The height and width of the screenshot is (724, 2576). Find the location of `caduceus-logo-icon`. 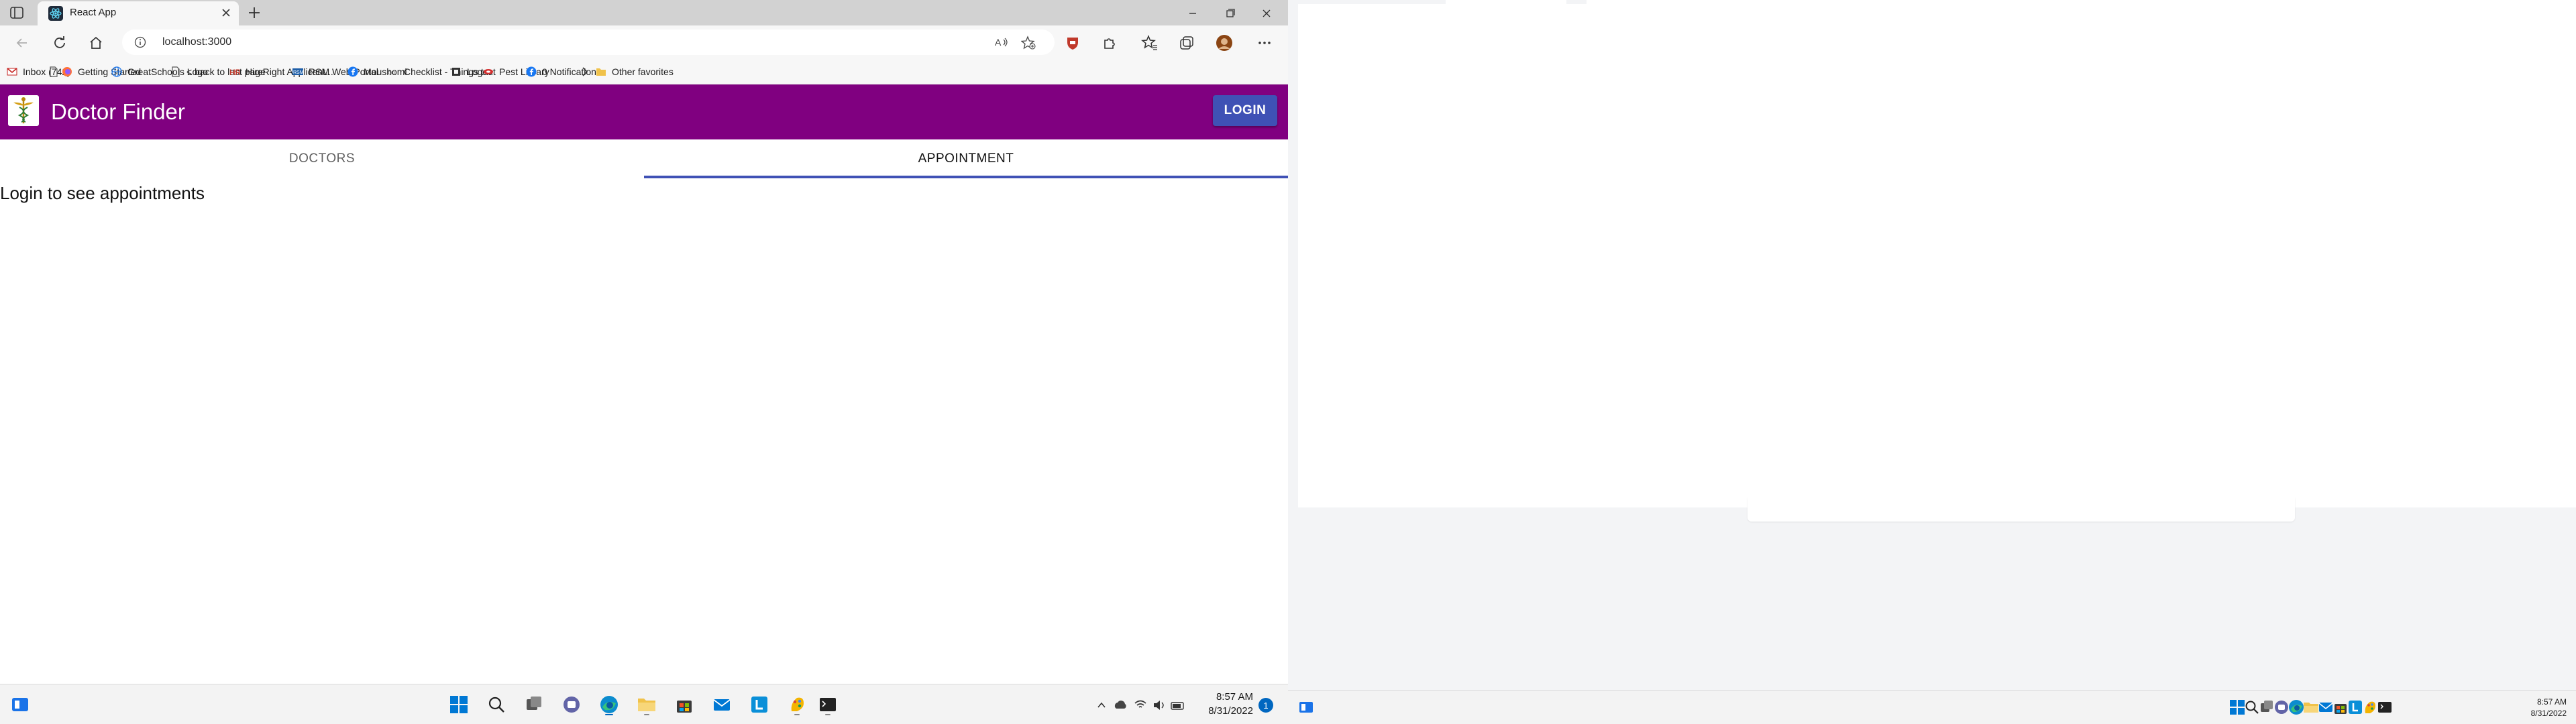

caduceus-logo-icon is located at coordinates (23, 110).